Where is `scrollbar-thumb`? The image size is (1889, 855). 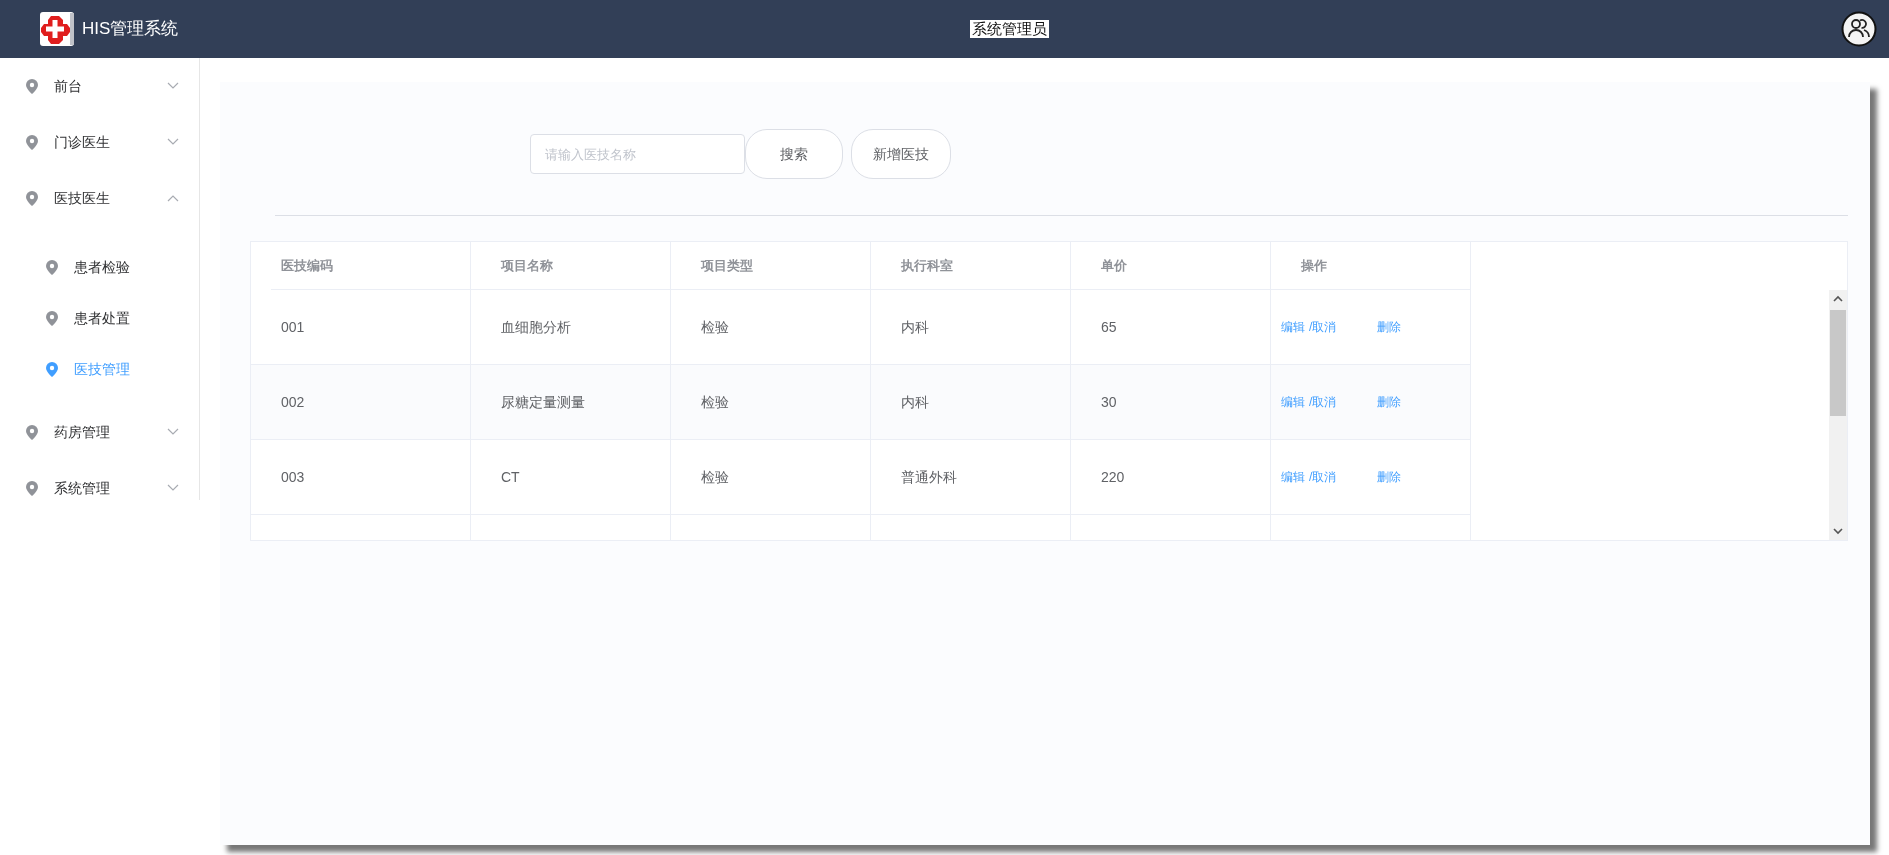
scrollbar-thumb is located at coordinates (1838, 363).